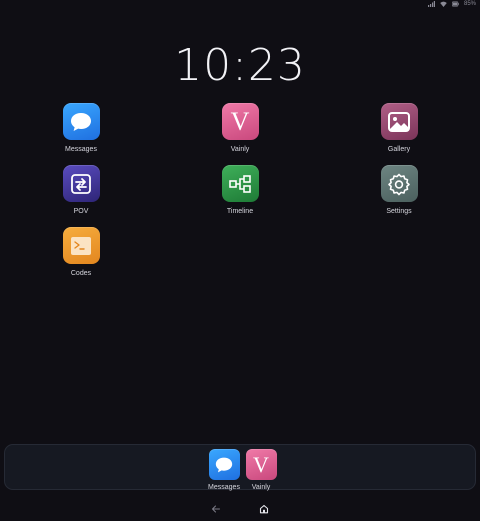 The image size is (480, 521). I want to click on dock-app-vainly: V Vainly, so click(261, 470).